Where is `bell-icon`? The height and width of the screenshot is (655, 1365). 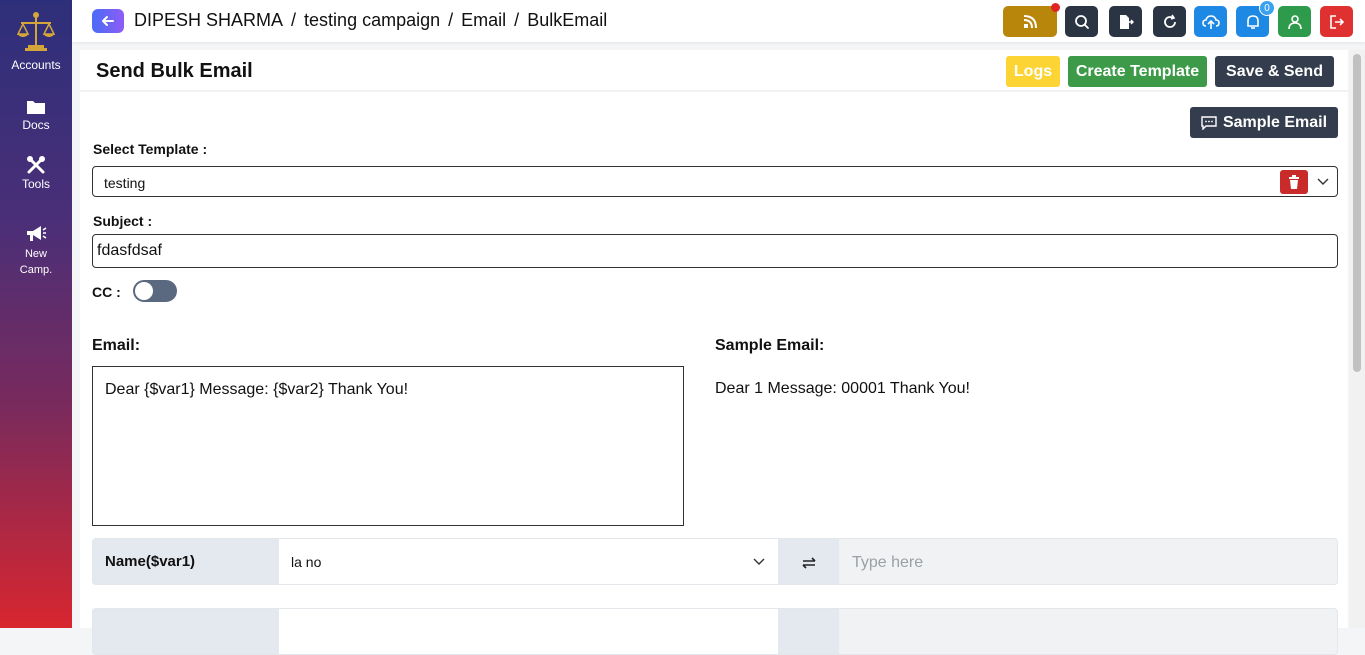 bell-icon is located at coordinates (1252, 21).